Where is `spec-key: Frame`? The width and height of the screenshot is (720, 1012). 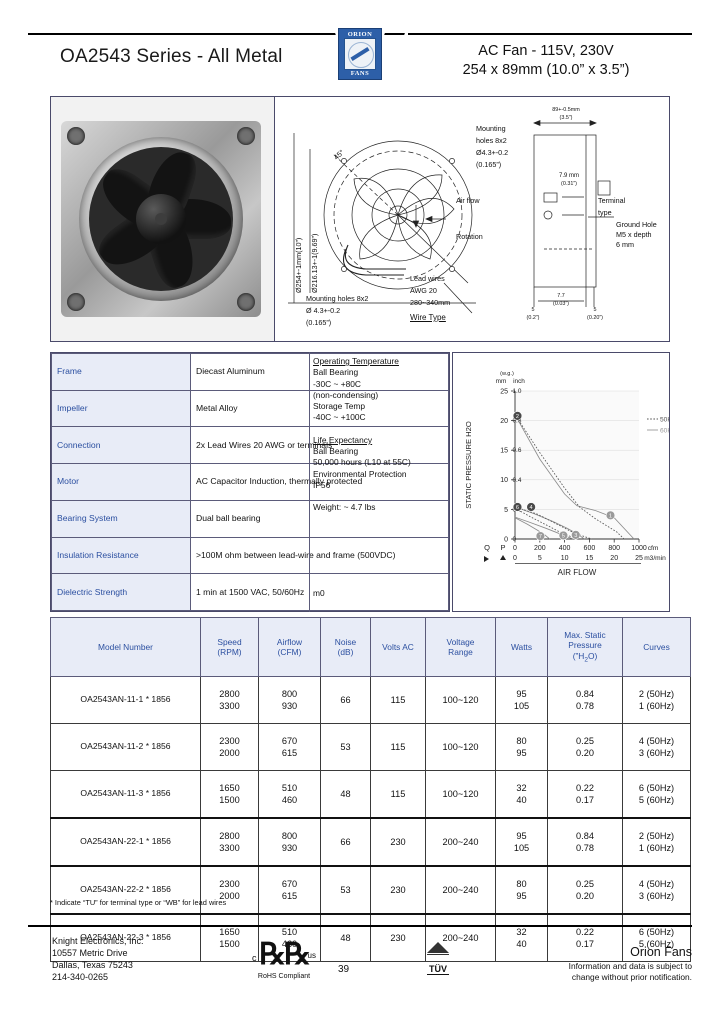
spec-key: Frame is located at coordinates (121, 372).